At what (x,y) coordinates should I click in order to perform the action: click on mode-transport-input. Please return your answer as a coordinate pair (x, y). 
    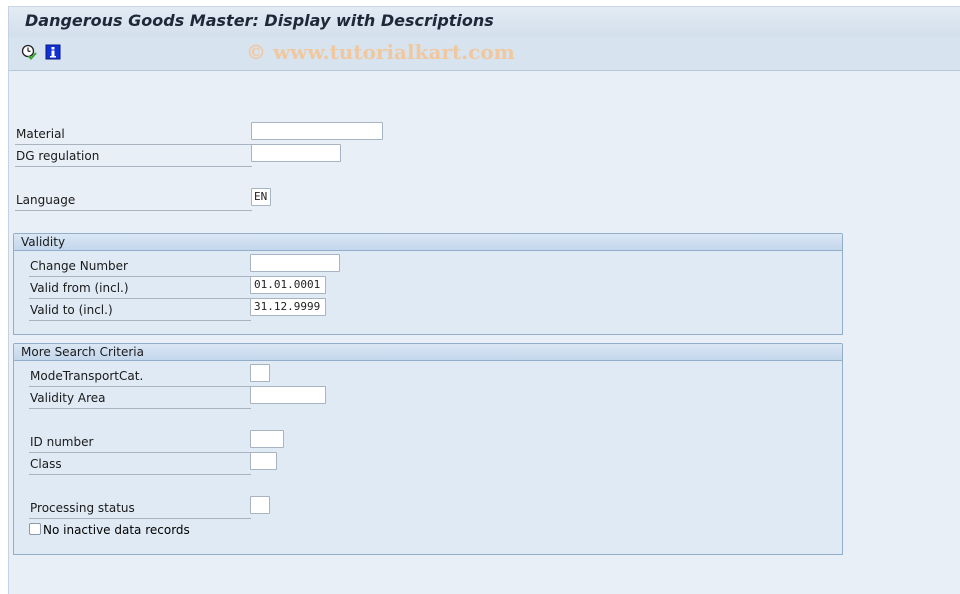
    Looking at the image, I should click on (260, 373).